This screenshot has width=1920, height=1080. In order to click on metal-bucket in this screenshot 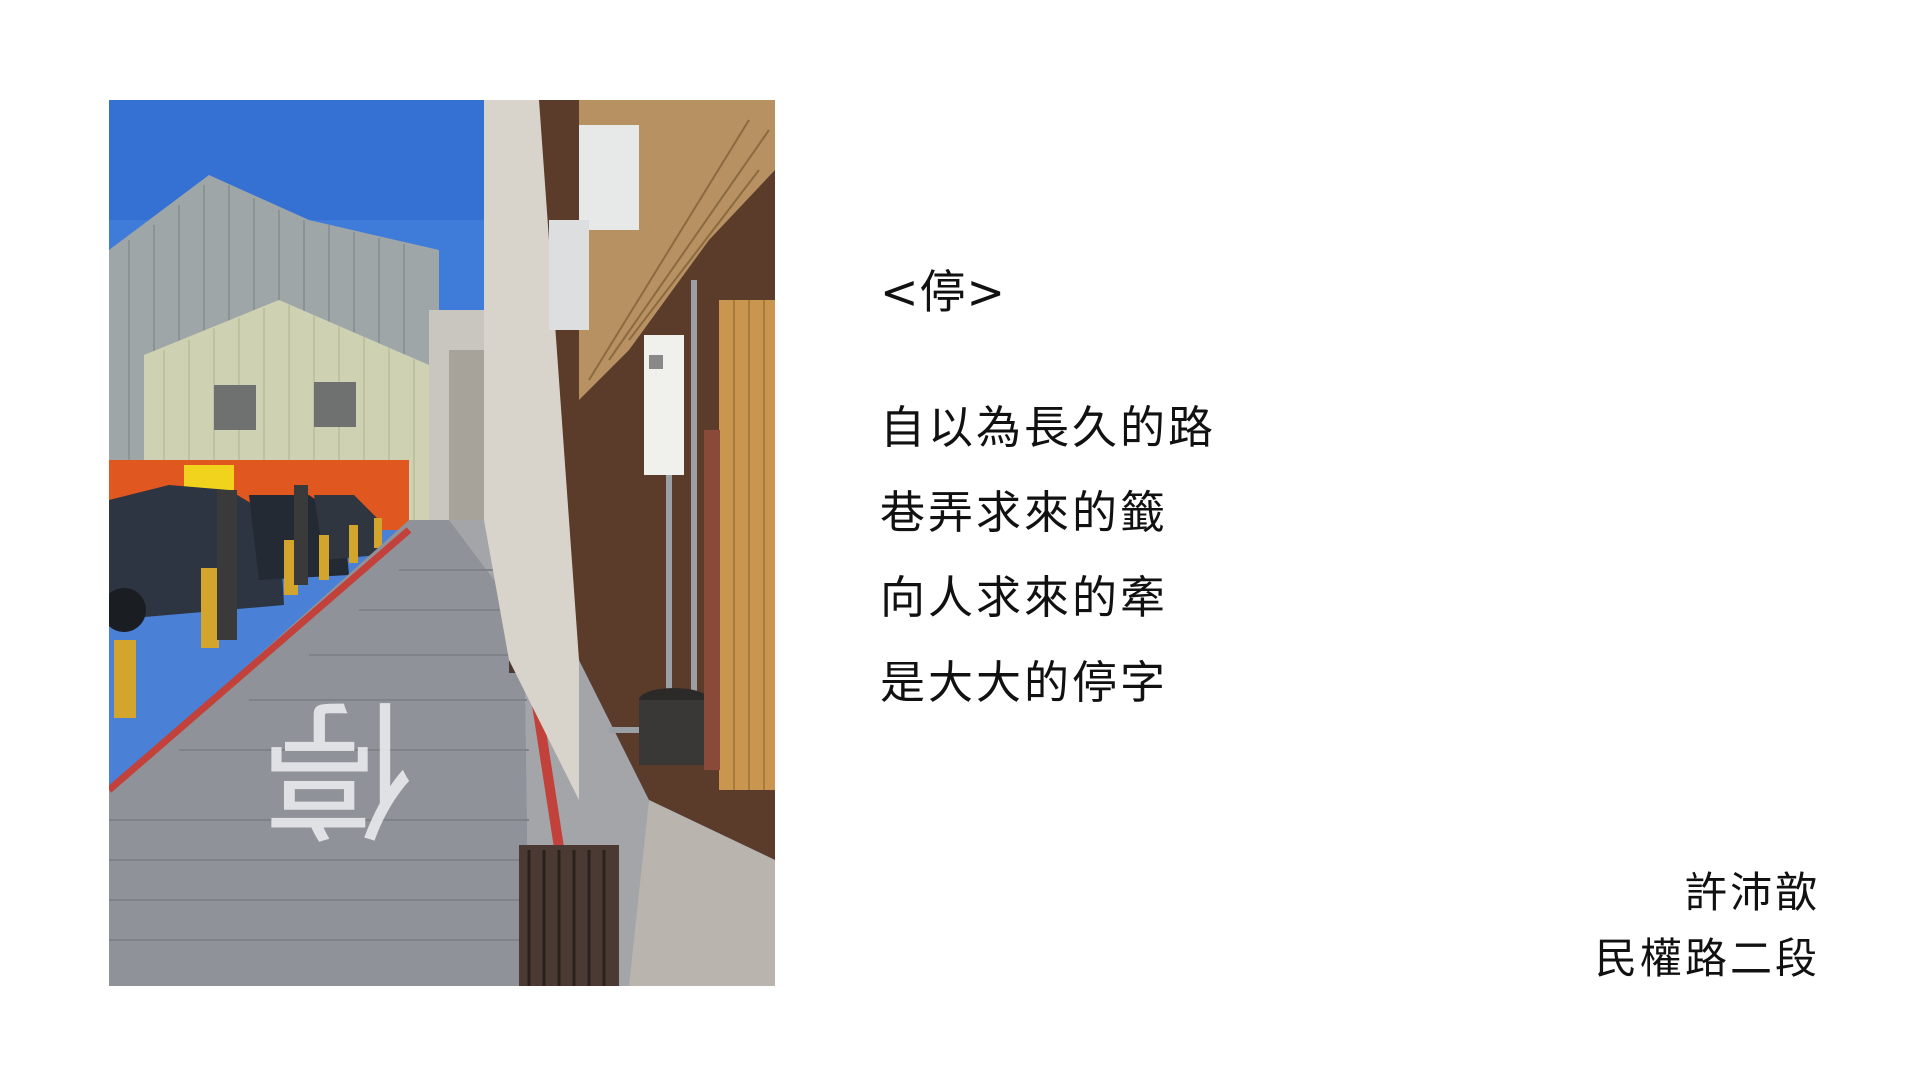, I will do `click(674, 732)`.